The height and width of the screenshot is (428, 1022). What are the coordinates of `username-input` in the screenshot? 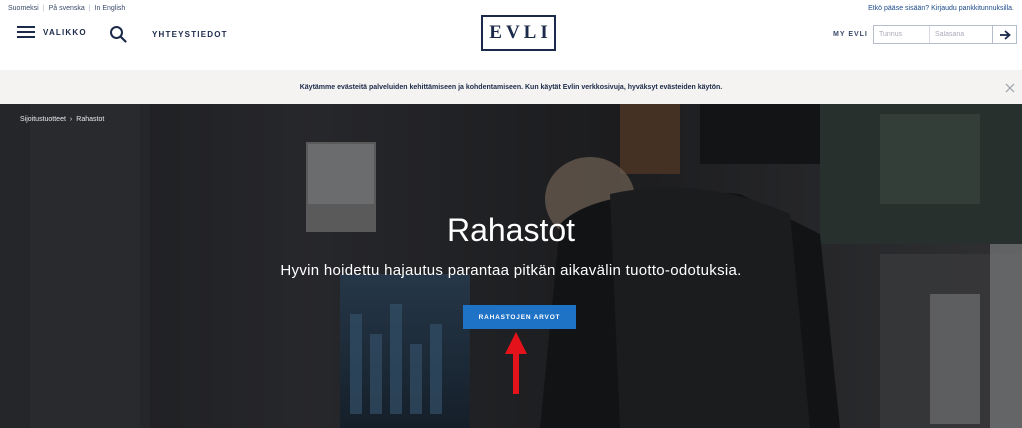 It's located at (902, 34).